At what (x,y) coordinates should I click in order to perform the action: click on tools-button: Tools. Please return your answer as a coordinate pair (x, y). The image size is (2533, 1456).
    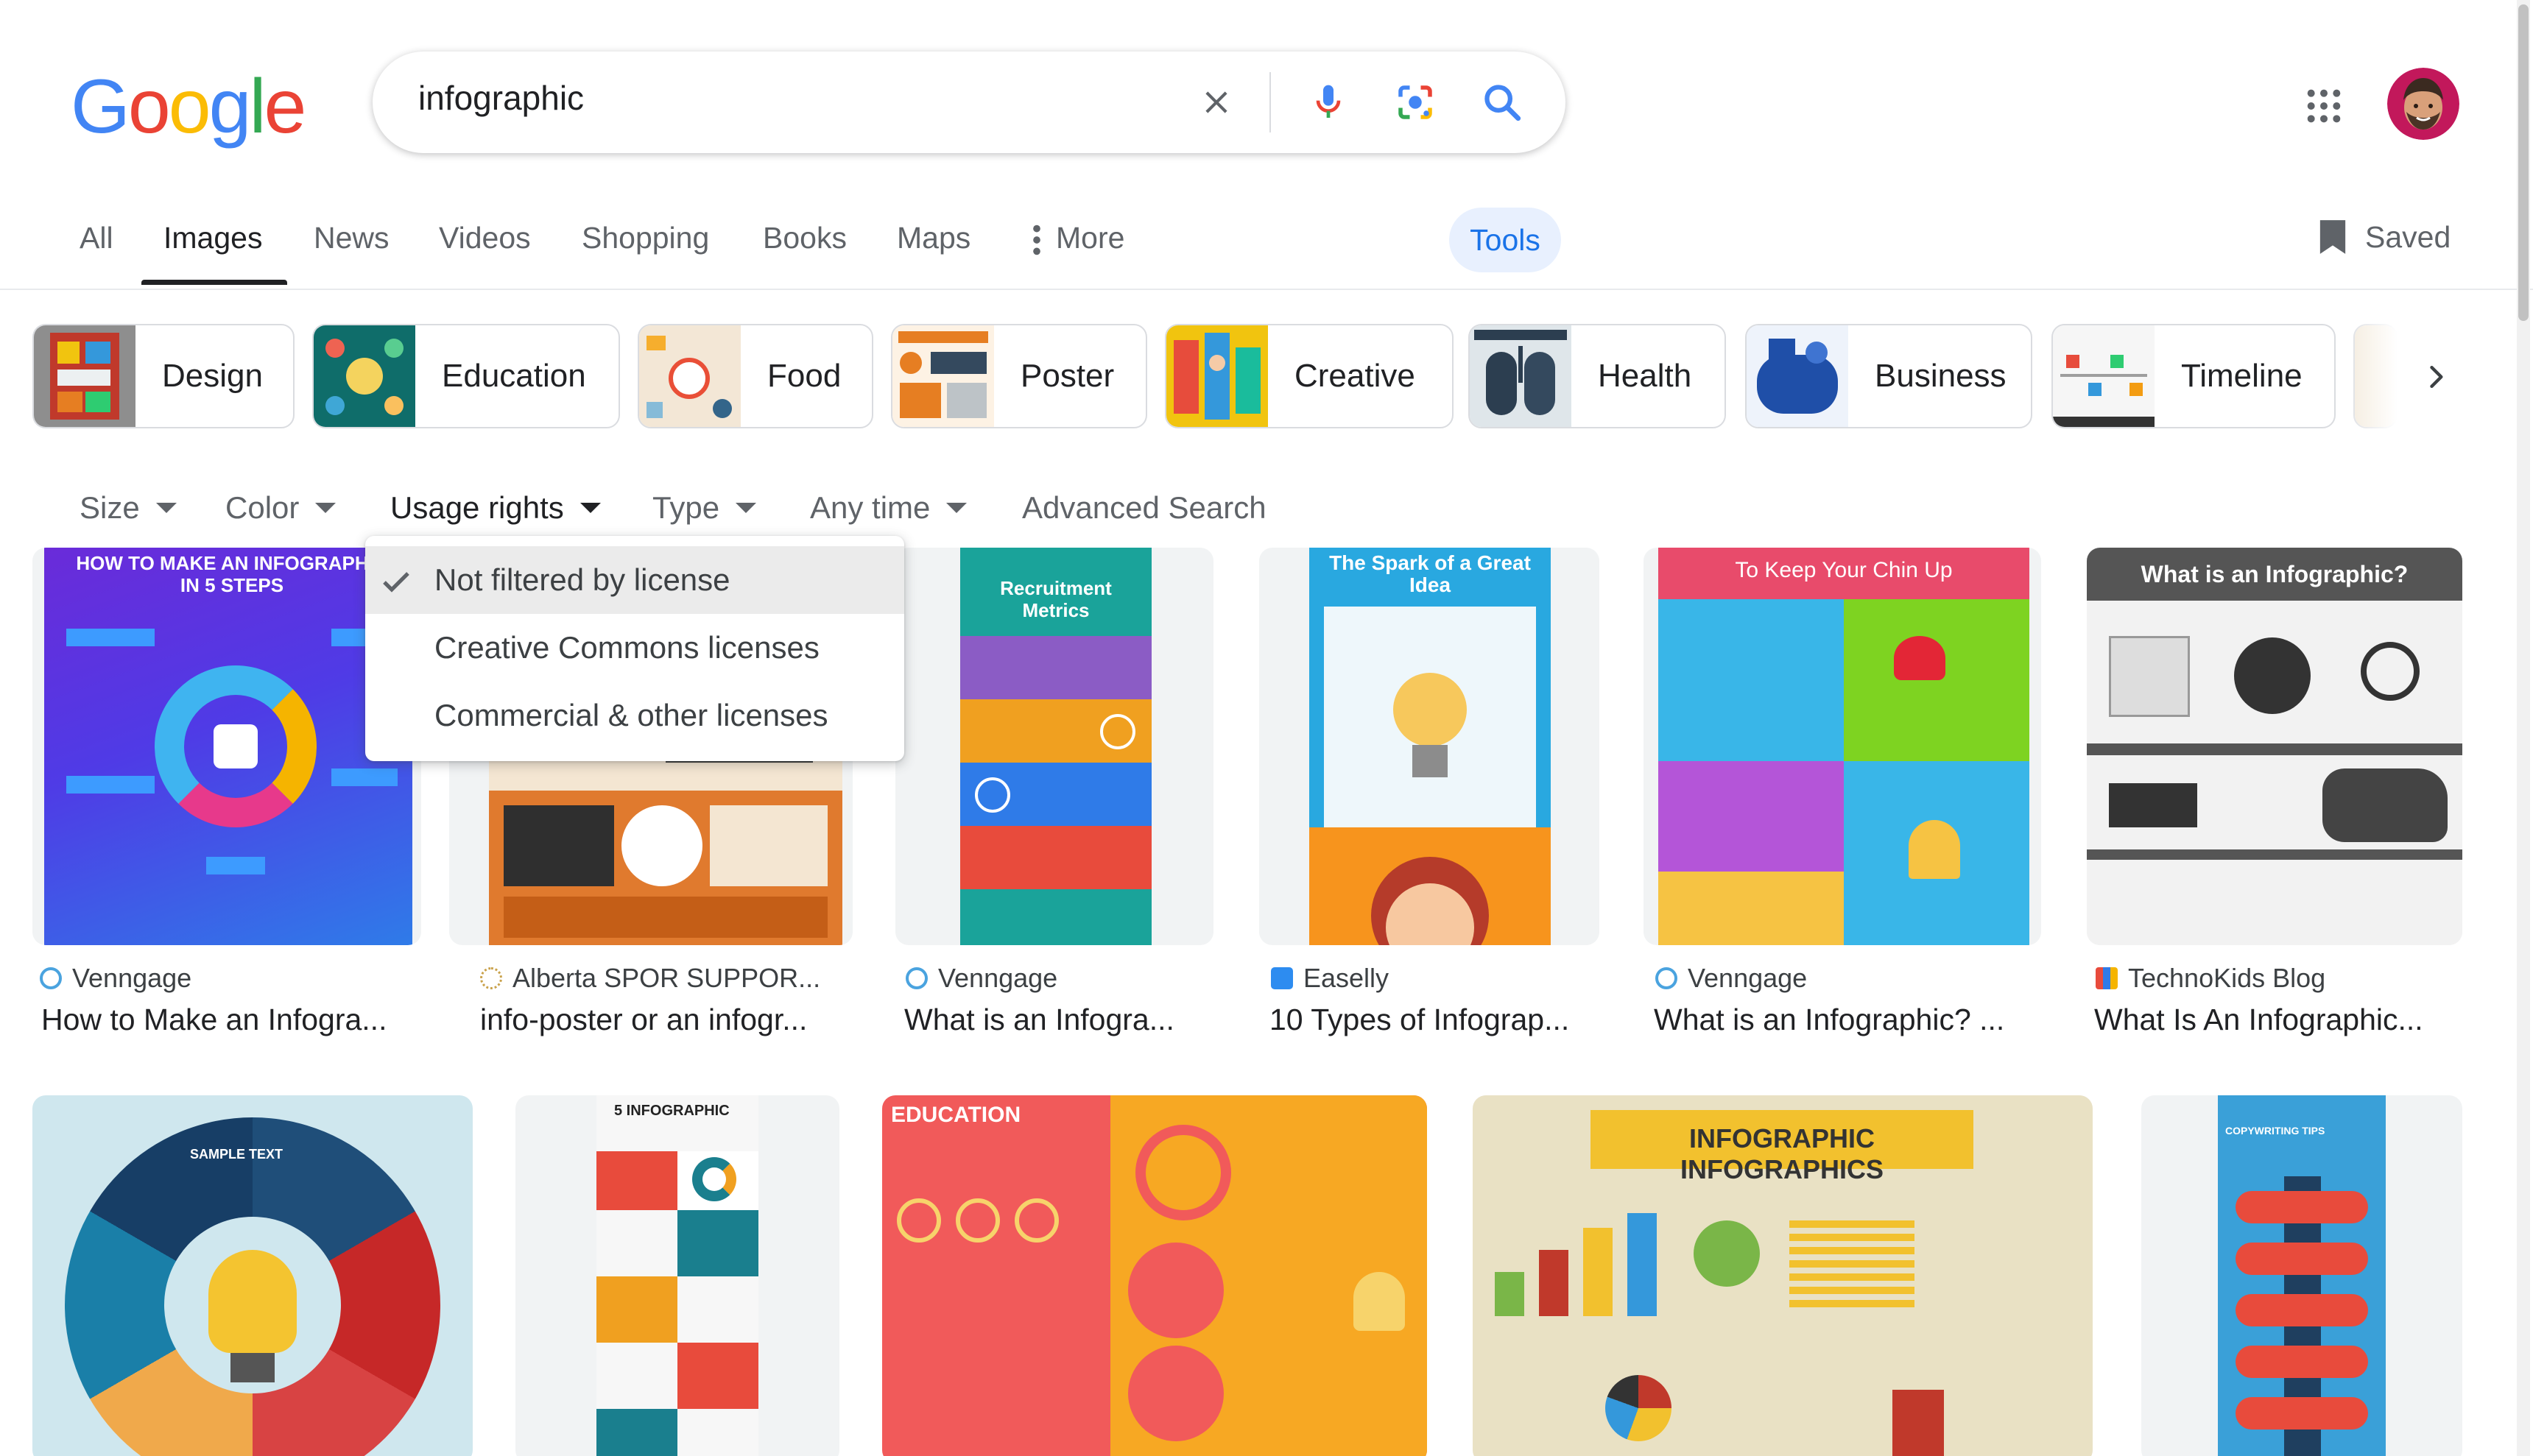
    Looking at the image, I should click on (1505, 240).